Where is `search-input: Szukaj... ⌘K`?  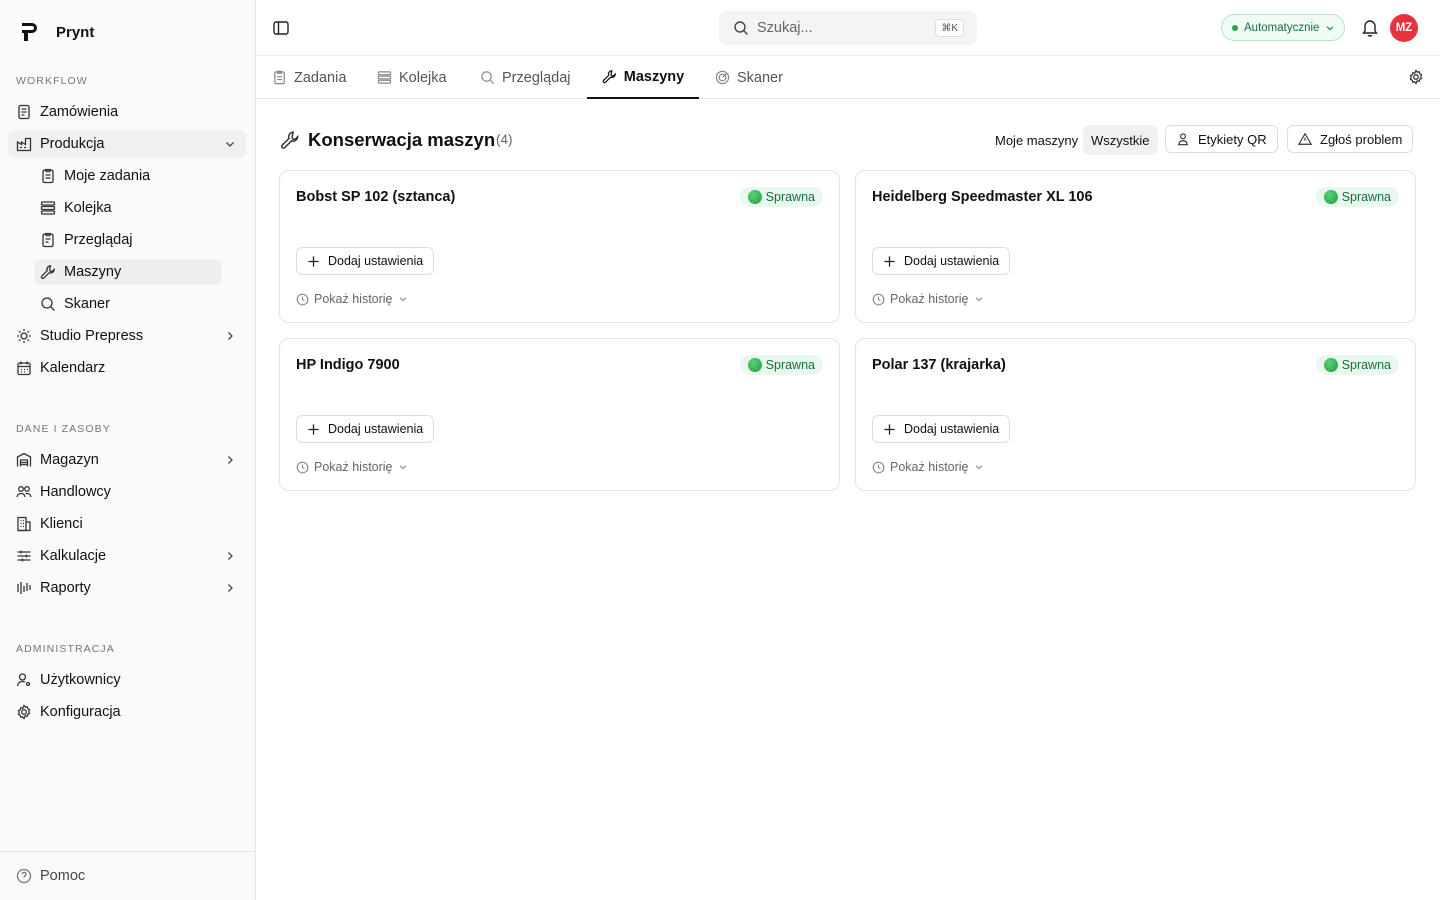 search-input: Szukaj... ⌘K is located at coordinates (848, 28).